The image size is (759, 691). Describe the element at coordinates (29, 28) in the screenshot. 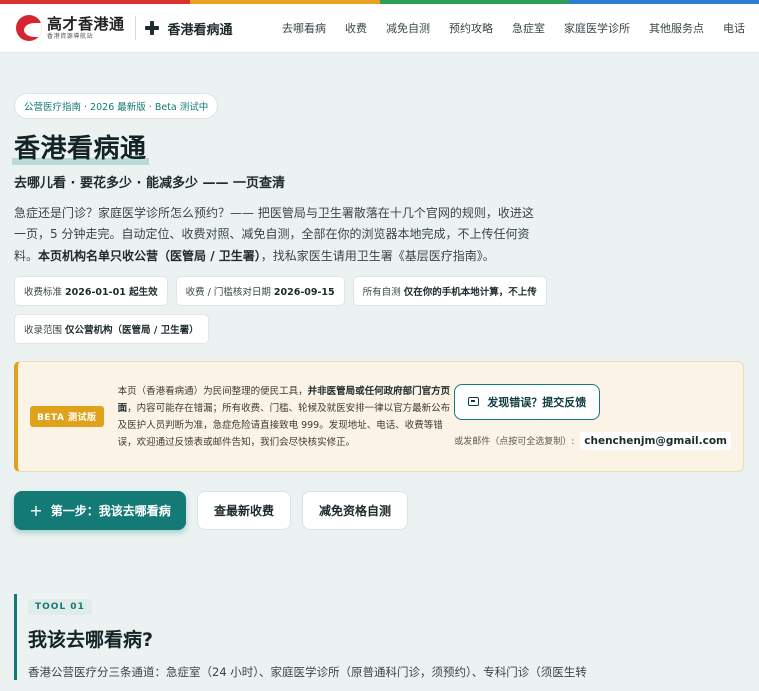

I see `brand-logo-icon` at that location.